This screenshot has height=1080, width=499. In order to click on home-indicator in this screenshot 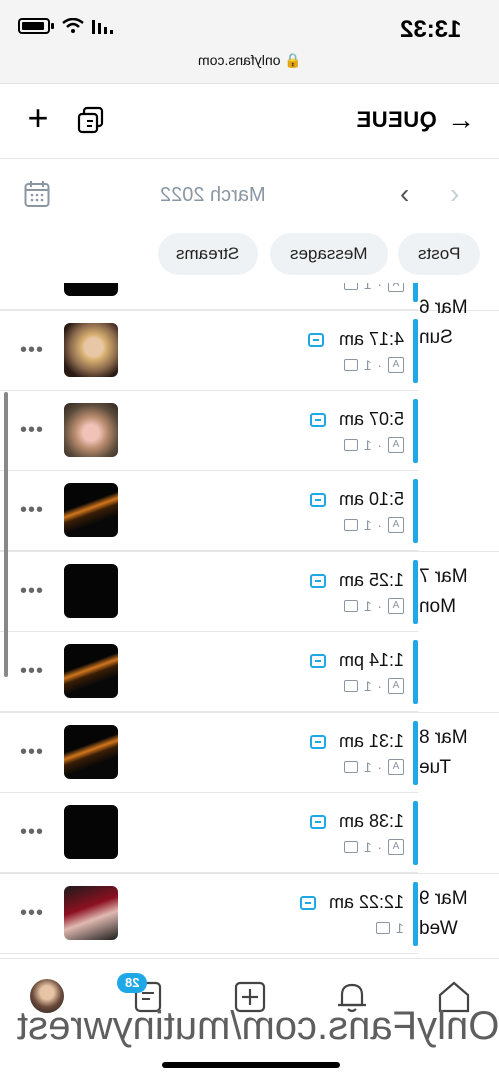, I will do `click(251, 1065)`.